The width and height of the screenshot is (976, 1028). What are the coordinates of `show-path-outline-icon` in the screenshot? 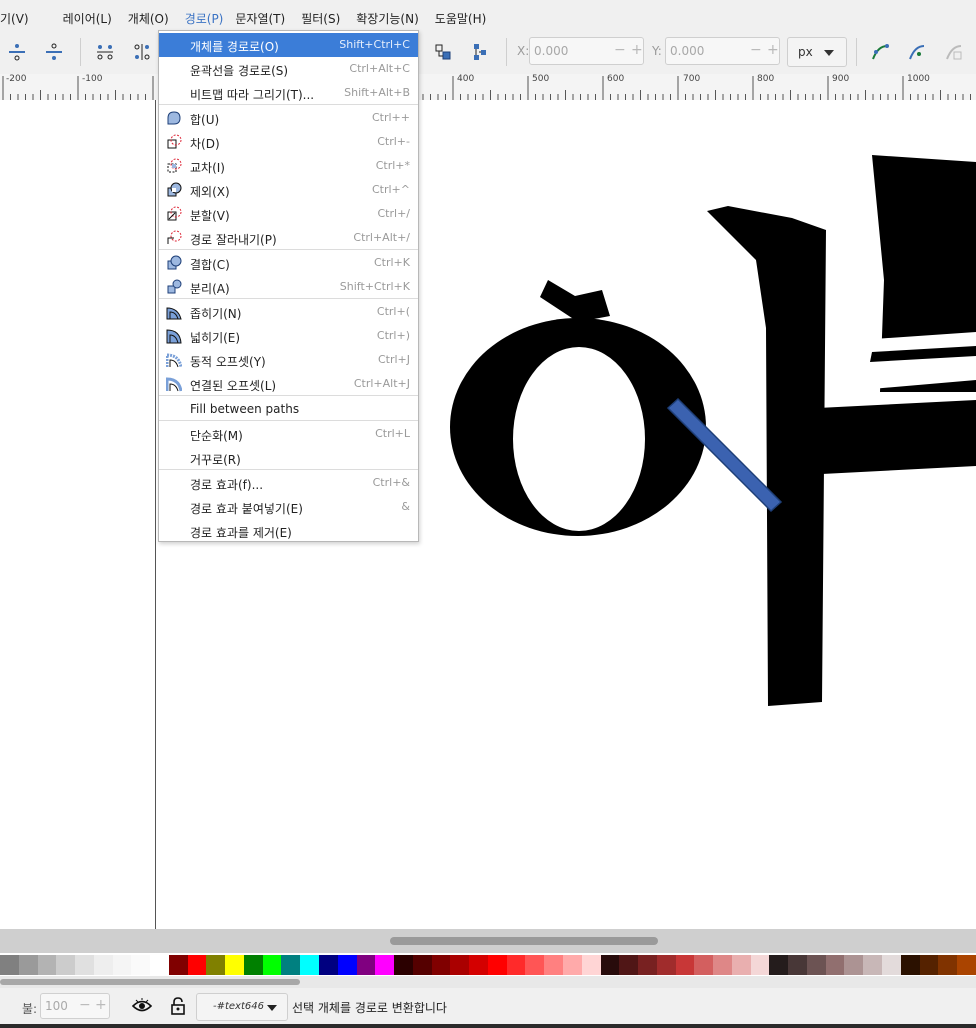 It's located at (917, 52).